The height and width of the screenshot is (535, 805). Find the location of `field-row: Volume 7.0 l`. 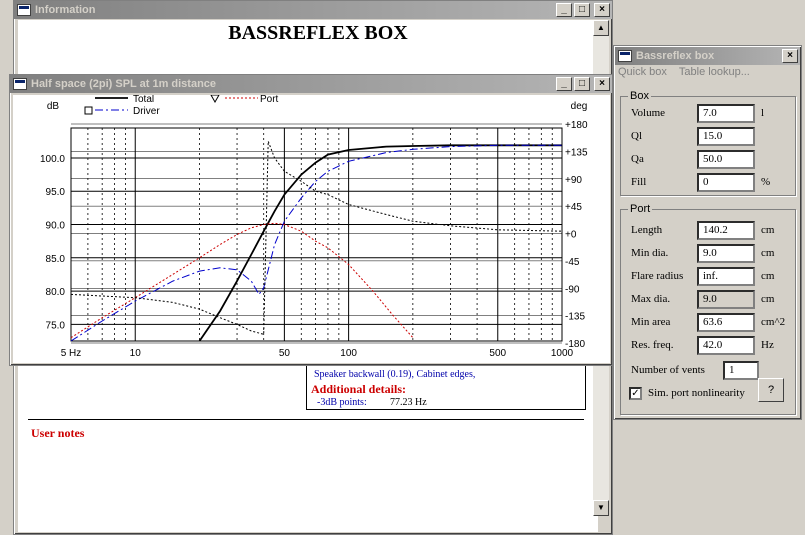

field-row: Volume 7.0 l is located at coordinates (697, 113).